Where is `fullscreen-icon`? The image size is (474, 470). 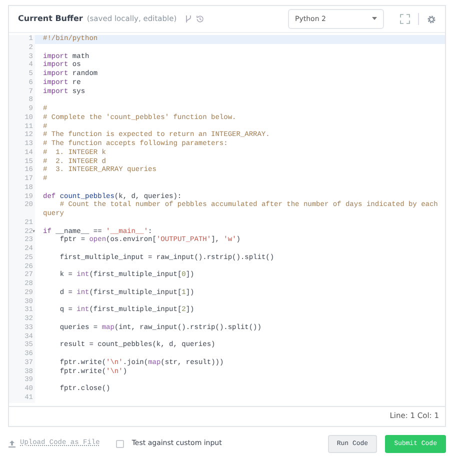
fullscreen-icon is located at coordinates (405, 19).